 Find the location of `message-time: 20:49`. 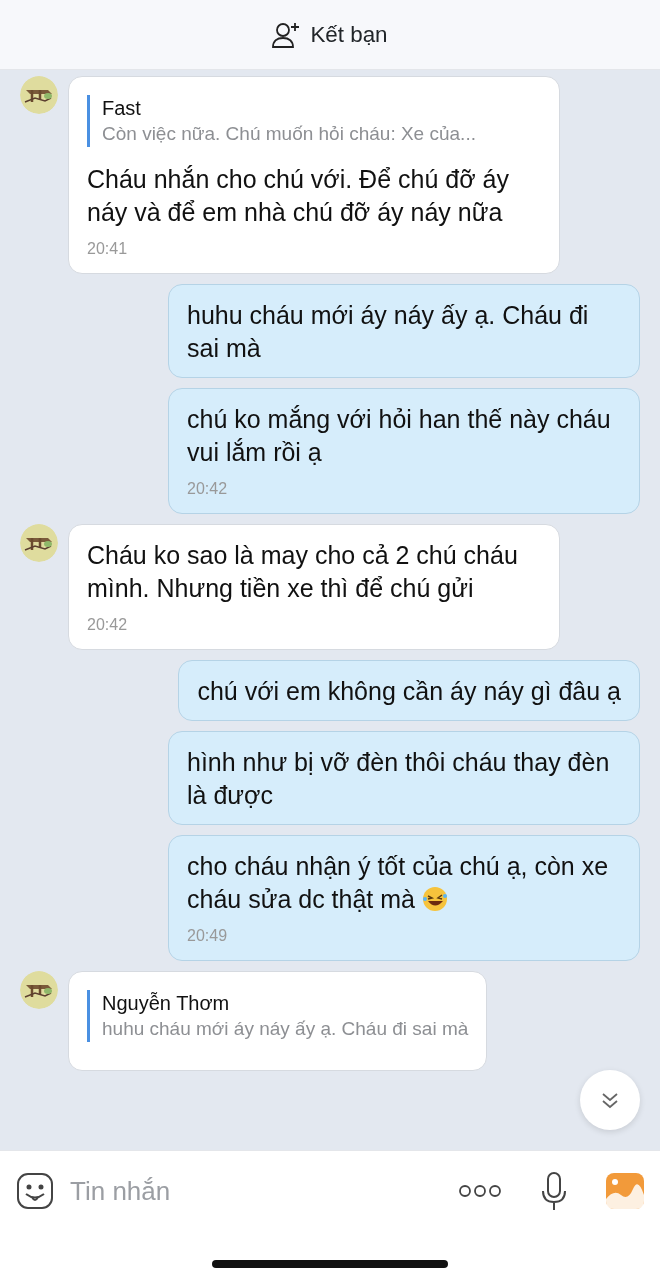

message-time: 20:49 is located at coordinates (208, 936).